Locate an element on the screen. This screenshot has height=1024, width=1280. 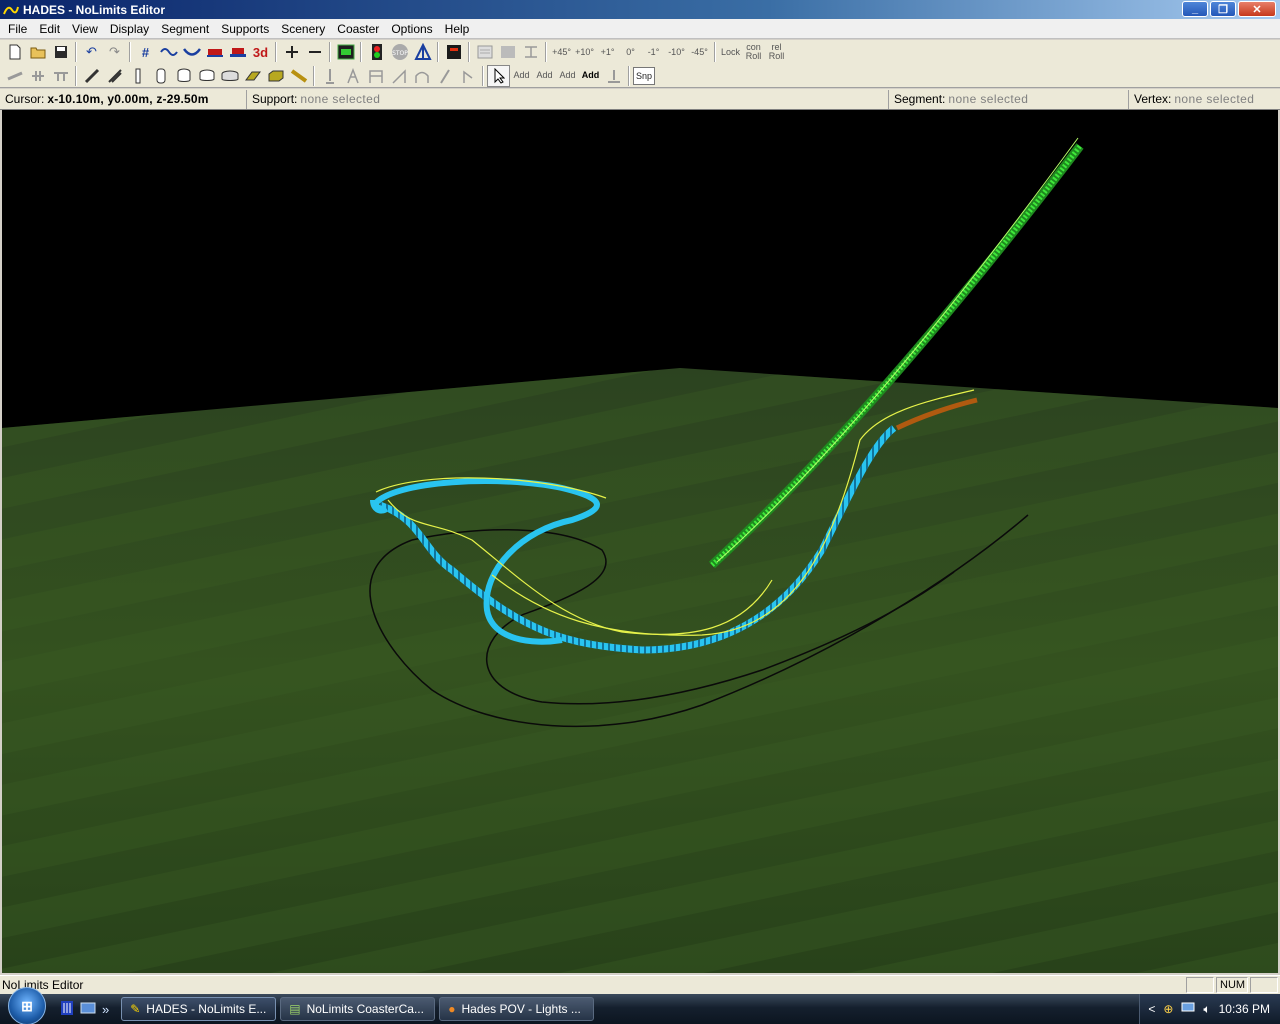
roll-plus1-button: +1° is located at coordinates (607, 52).